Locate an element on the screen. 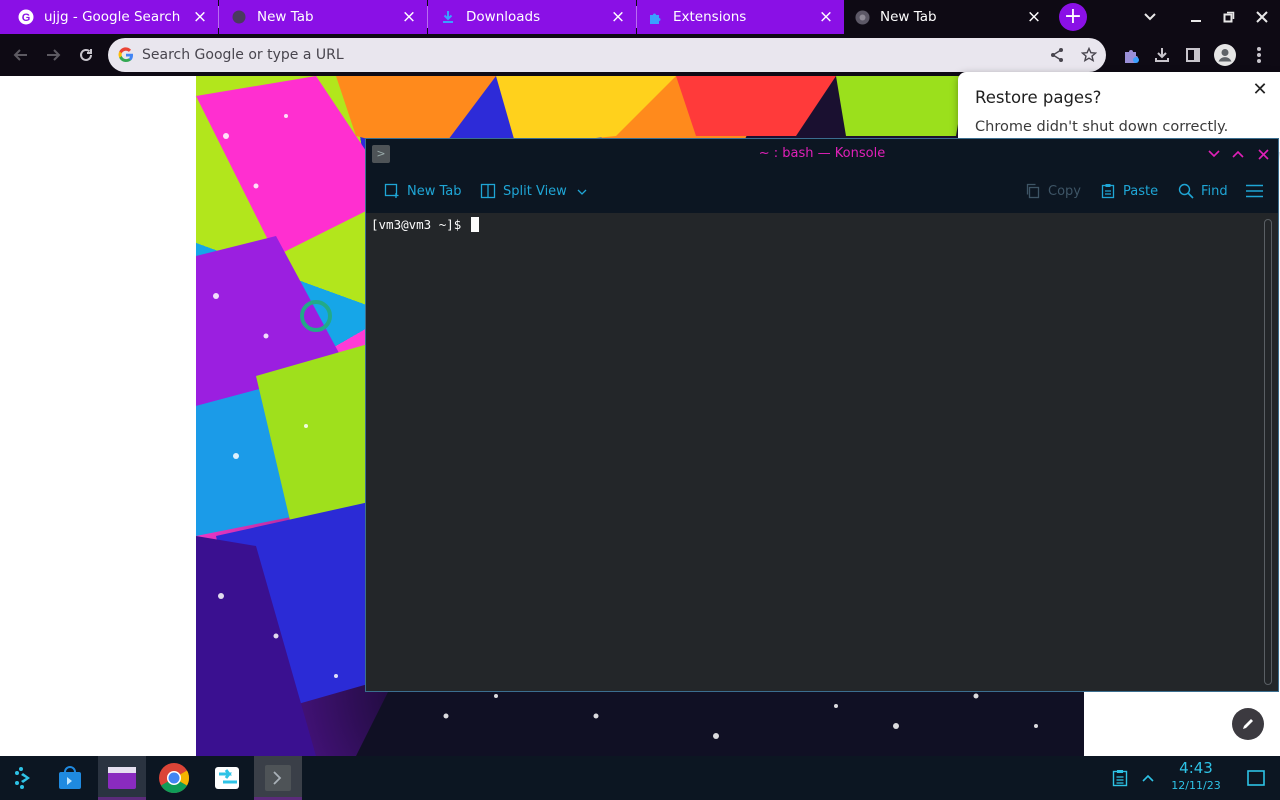 Image resolution: width=1280 pixels, height=800 pixels. browser-toolbar is located at coordinates (640, 55).